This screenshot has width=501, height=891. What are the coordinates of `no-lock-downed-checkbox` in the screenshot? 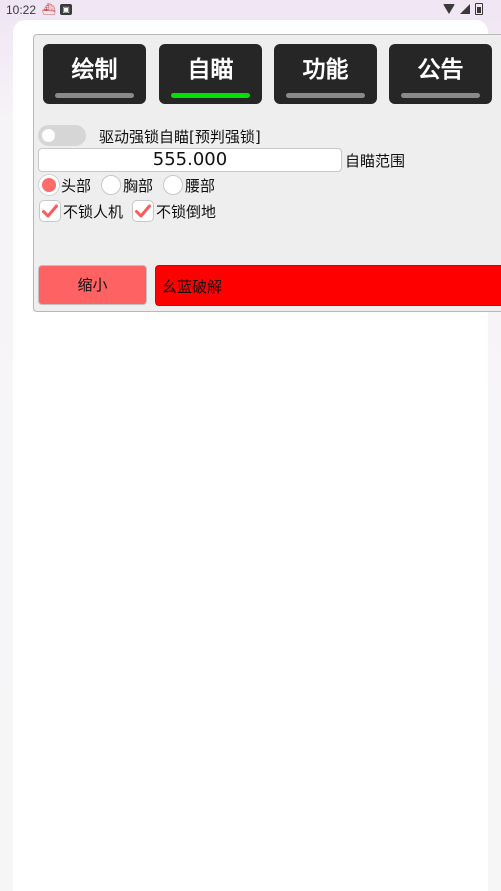 It's located at (143, 211).